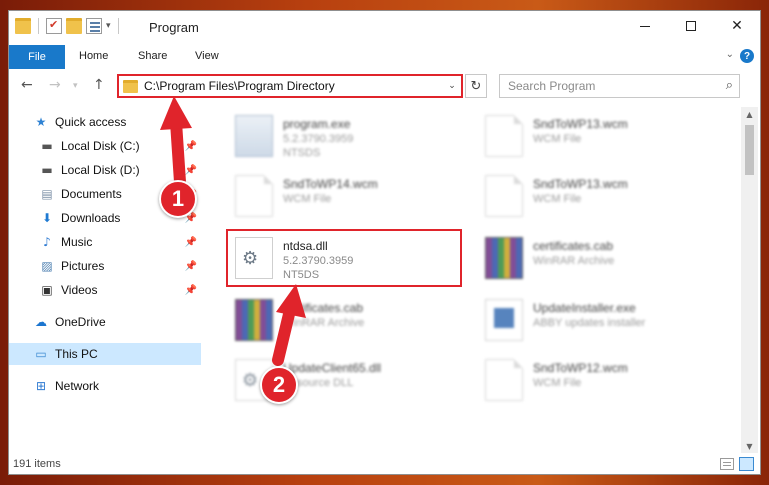 The height and width of the screenshot is (485, 769). I want to click on nav-item-videos: ▣ Videos 📌, so click(120, 290).